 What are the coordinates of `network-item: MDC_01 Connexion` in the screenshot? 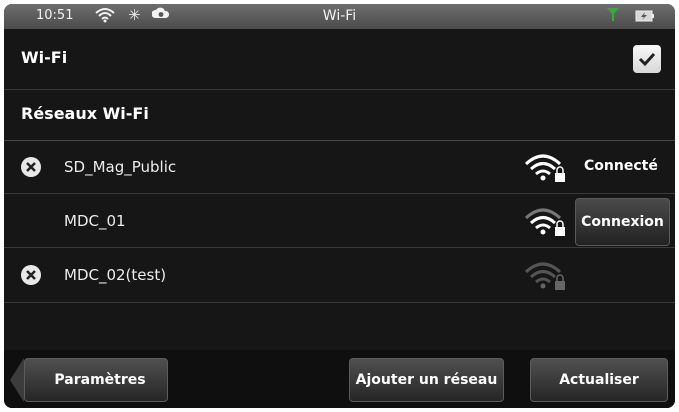 It's located at (339, 222).